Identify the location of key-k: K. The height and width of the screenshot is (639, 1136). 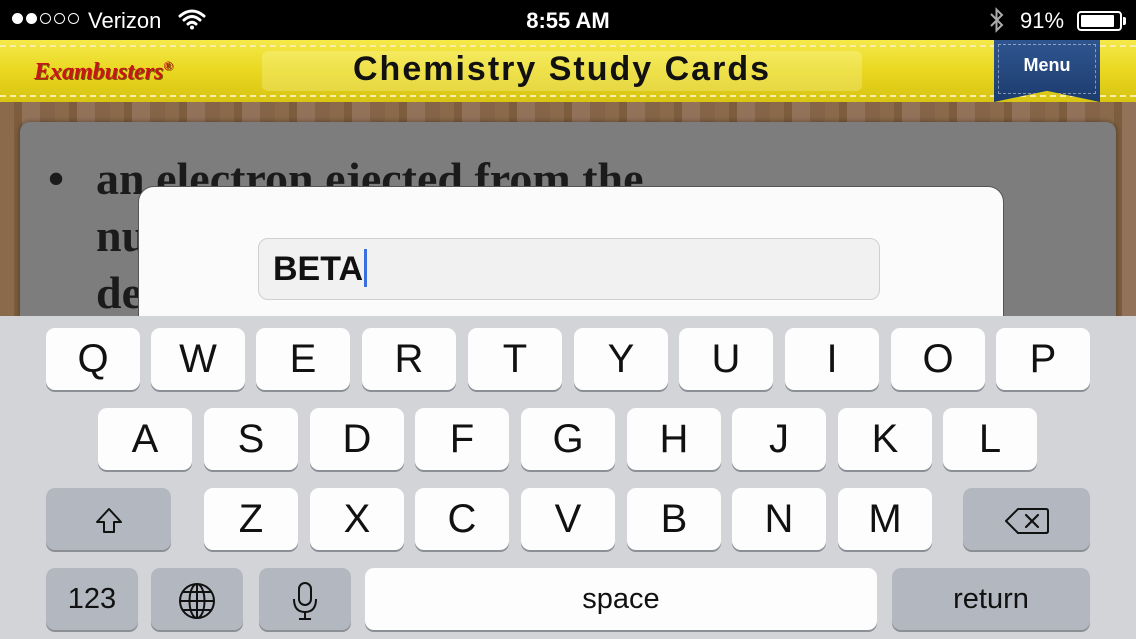
(885, 439).